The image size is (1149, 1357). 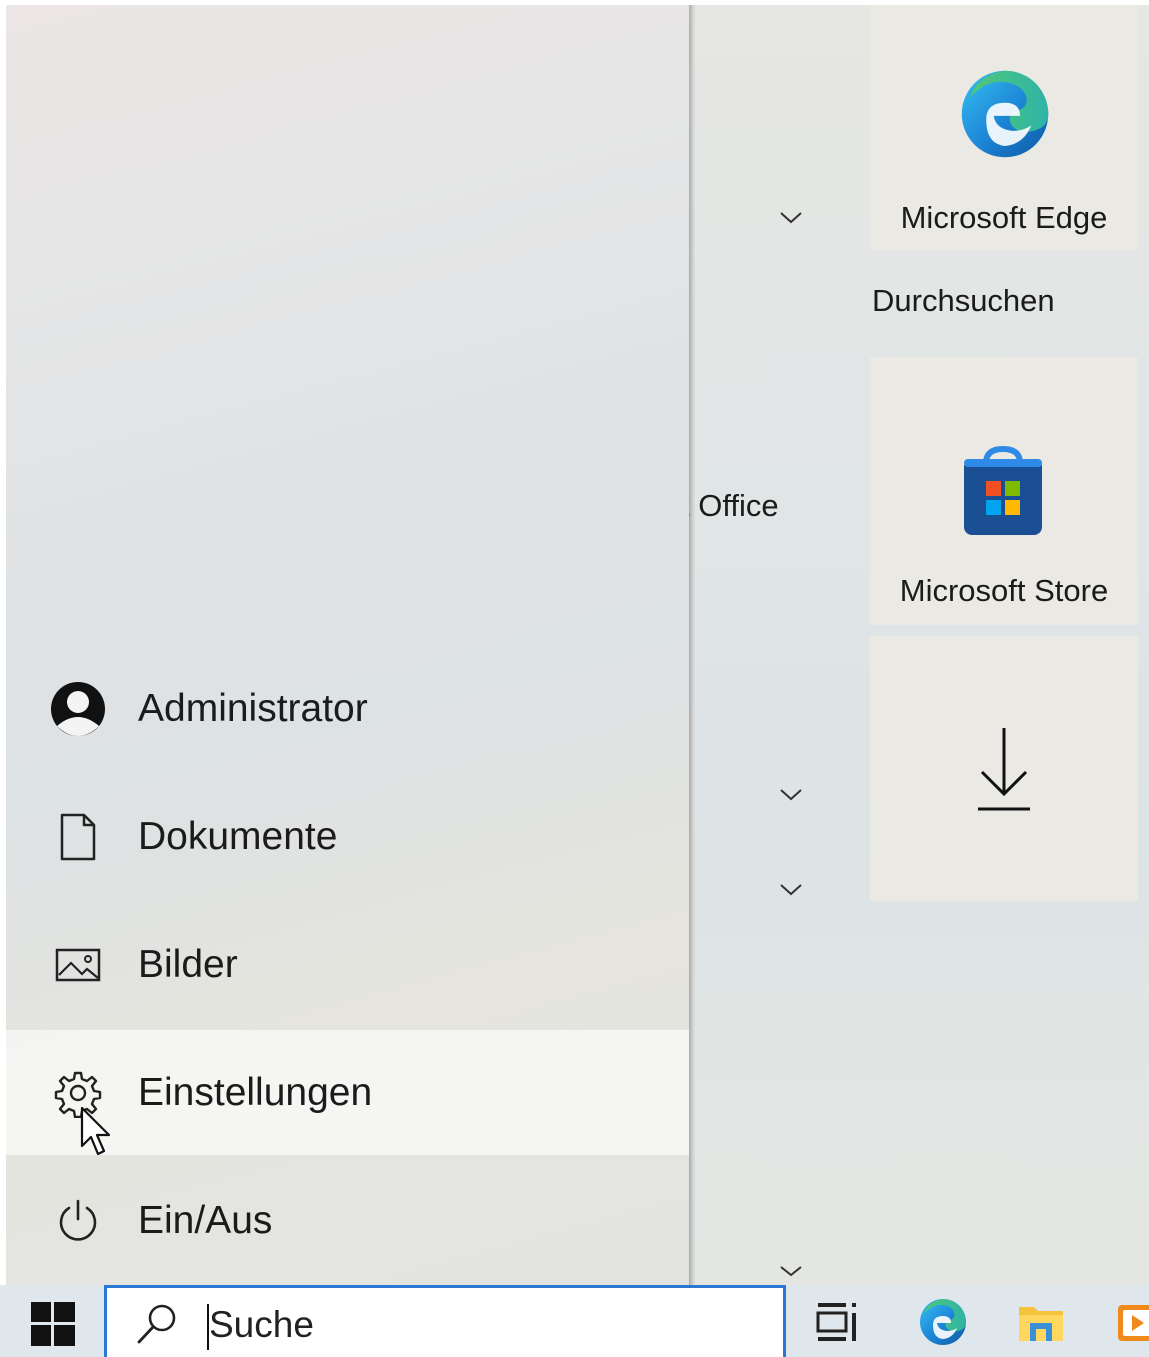 What do you see at coordinates (238, 836) in the screenshot?
I see `nav-label-dokumente: Dokumente` at bounding box center [238, 836].